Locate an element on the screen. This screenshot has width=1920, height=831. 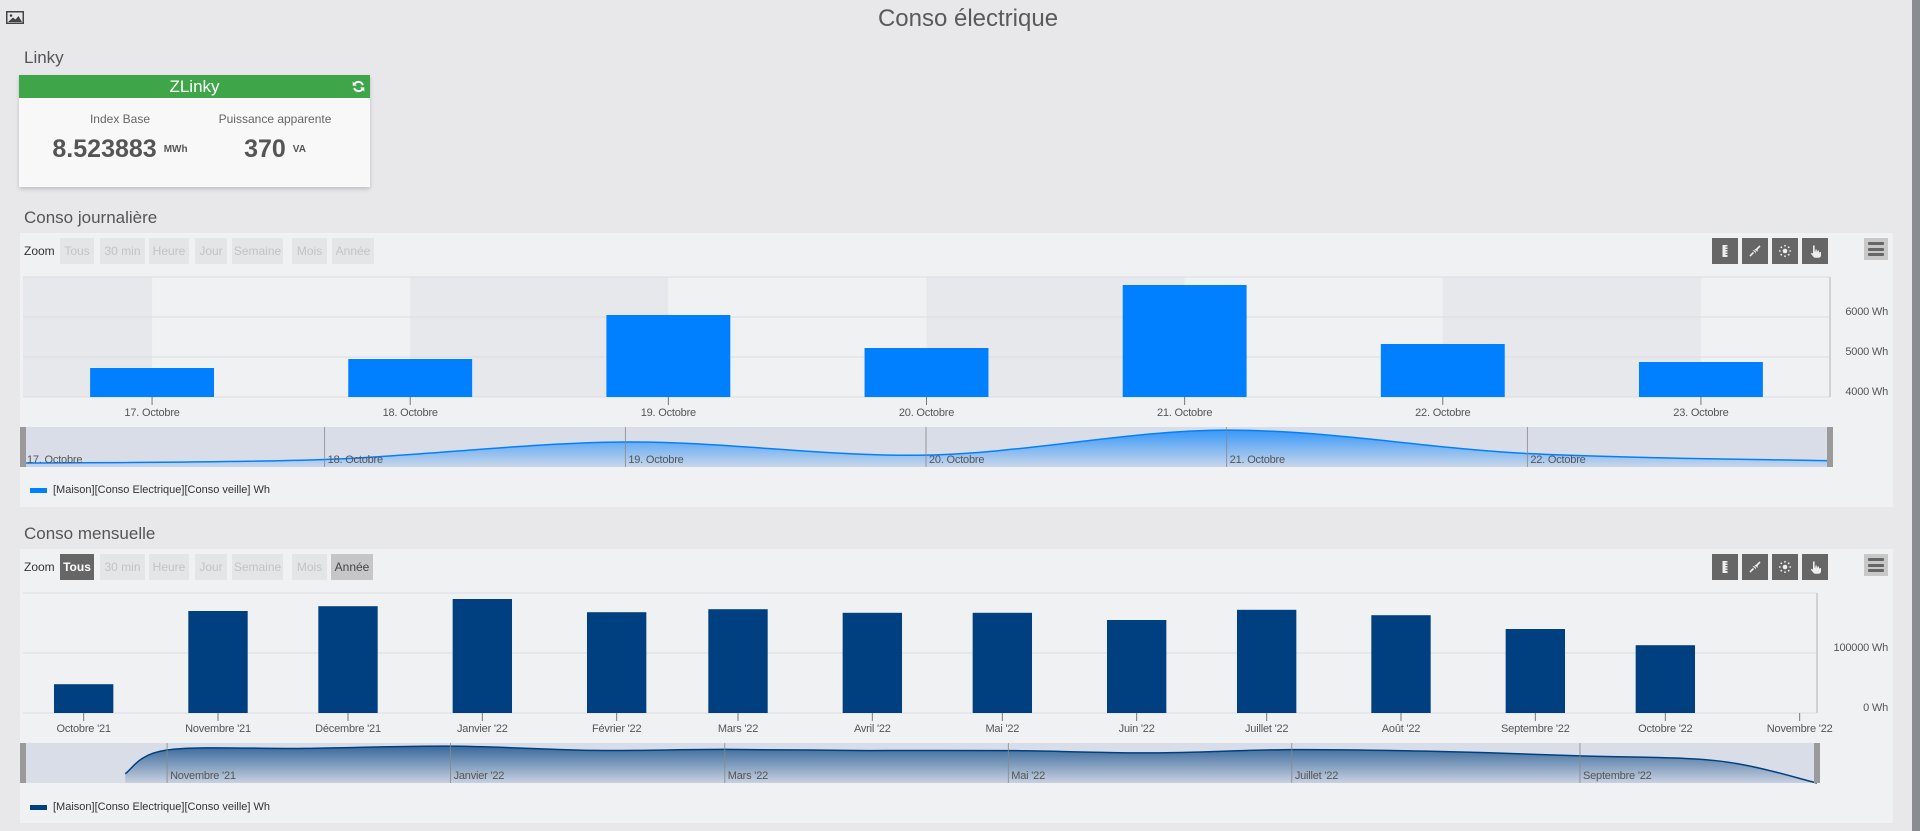
linky-section-title: Linky is located at coordinates (44, 57).